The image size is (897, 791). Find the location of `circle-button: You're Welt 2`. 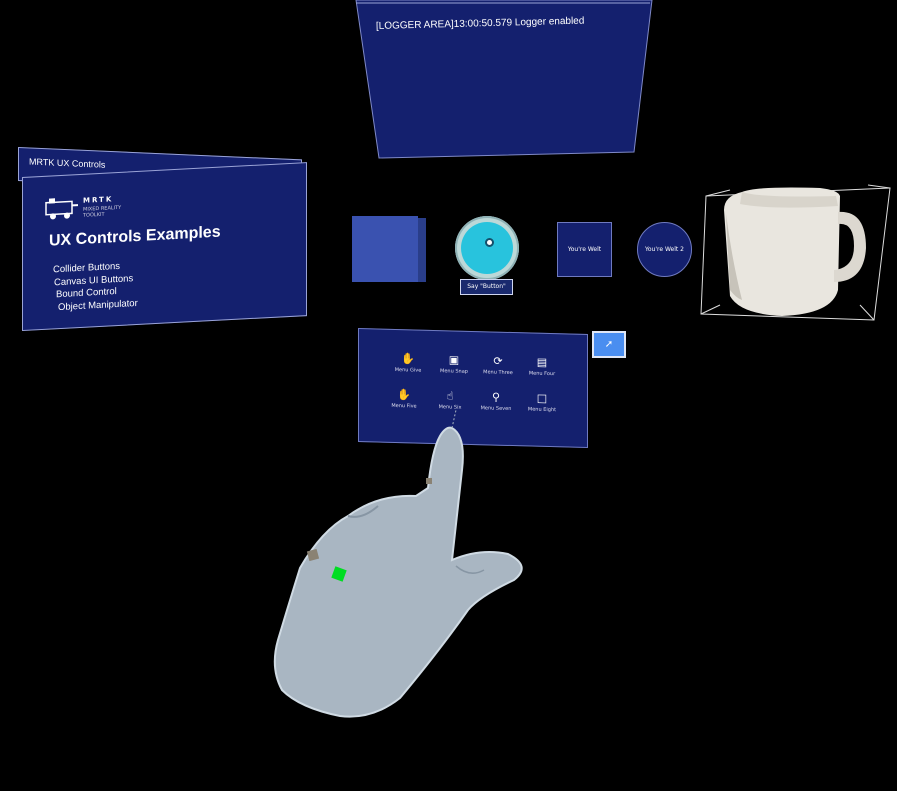

circle-button: You're Welt 2 is located at coordinates (664, 249).